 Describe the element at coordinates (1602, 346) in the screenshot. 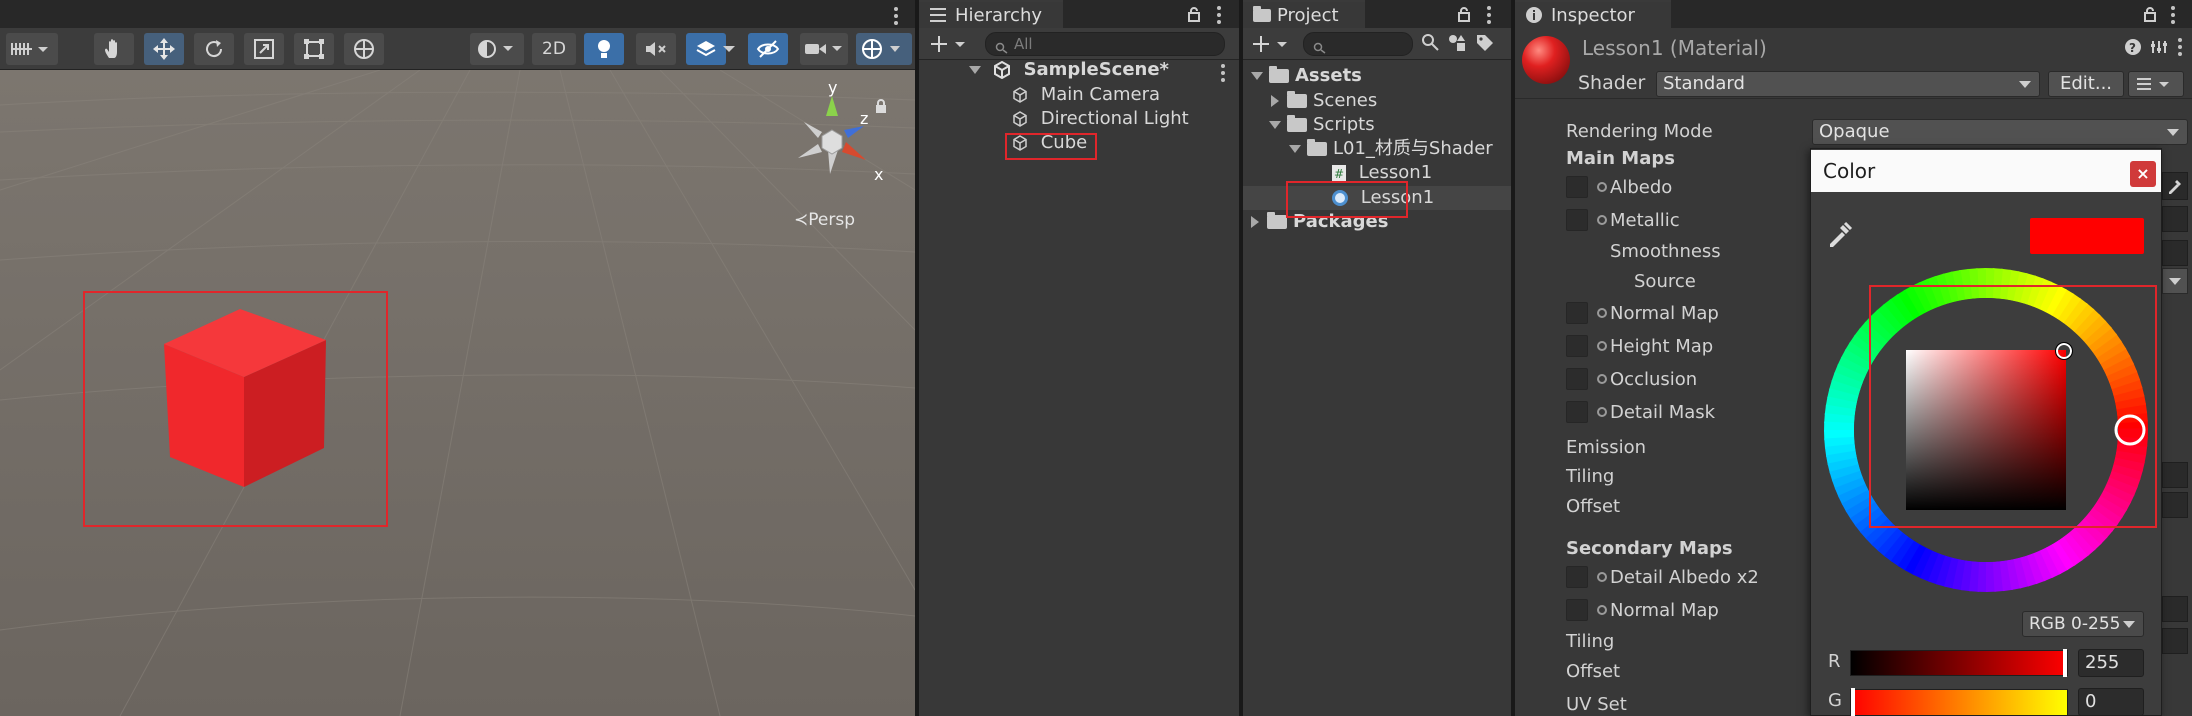

I see `height-map-picker-icon` at that location.